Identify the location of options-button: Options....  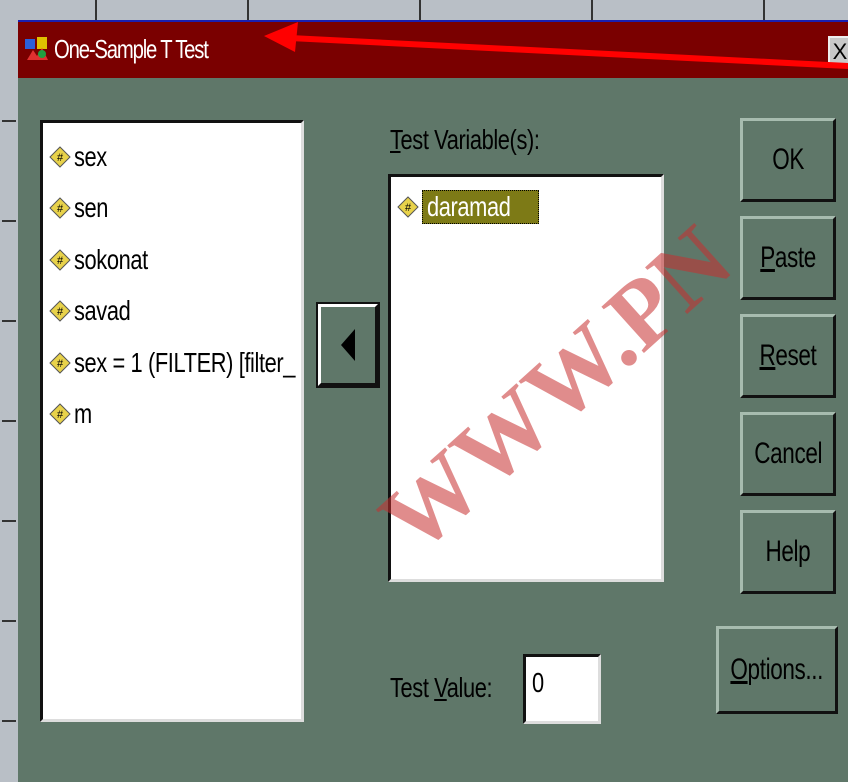
(777, 670).